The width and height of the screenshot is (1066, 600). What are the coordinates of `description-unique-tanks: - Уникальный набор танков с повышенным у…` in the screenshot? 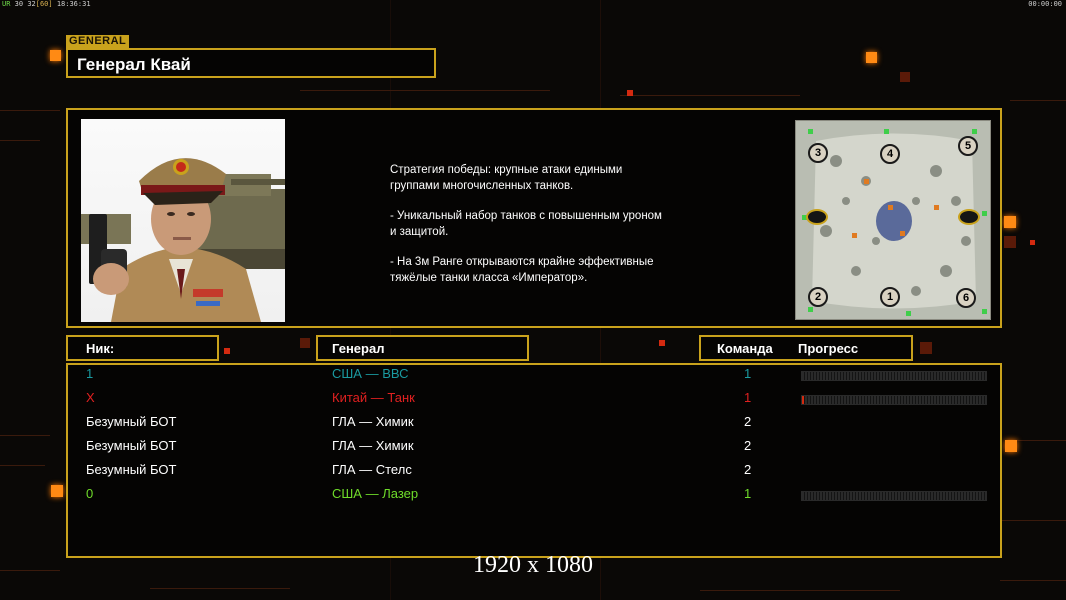 It's located at (526, 224).